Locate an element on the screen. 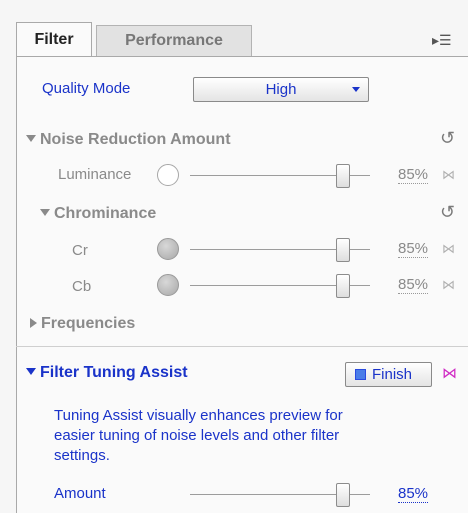 Image resolution: width=468 pixels, height=513 pixels. frequencies-title: Frequencies is located at coordinates (88, 323).